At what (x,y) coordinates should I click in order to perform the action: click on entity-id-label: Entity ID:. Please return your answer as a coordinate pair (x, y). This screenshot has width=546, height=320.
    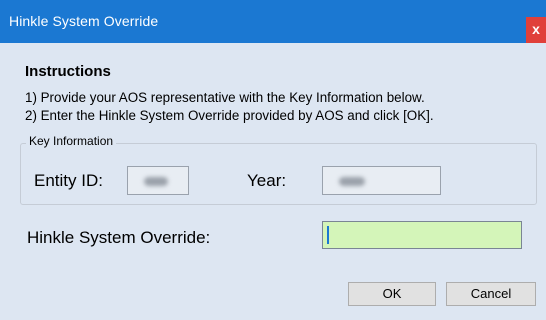
    Looking at the image, I should click on (68, 180).